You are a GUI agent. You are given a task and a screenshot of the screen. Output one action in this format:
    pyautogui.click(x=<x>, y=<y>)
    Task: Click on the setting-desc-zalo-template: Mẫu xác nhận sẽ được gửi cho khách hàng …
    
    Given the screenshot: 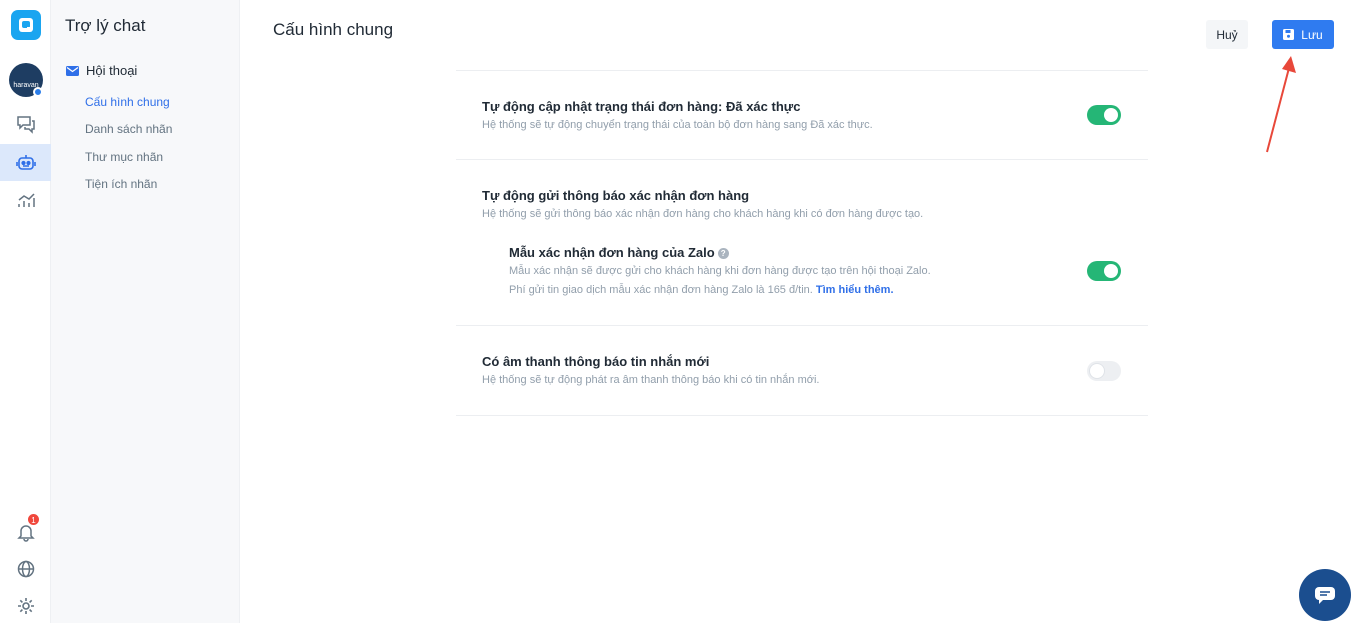 What is the action you would take?
    pyautogui.click(x=720, y=271)
    